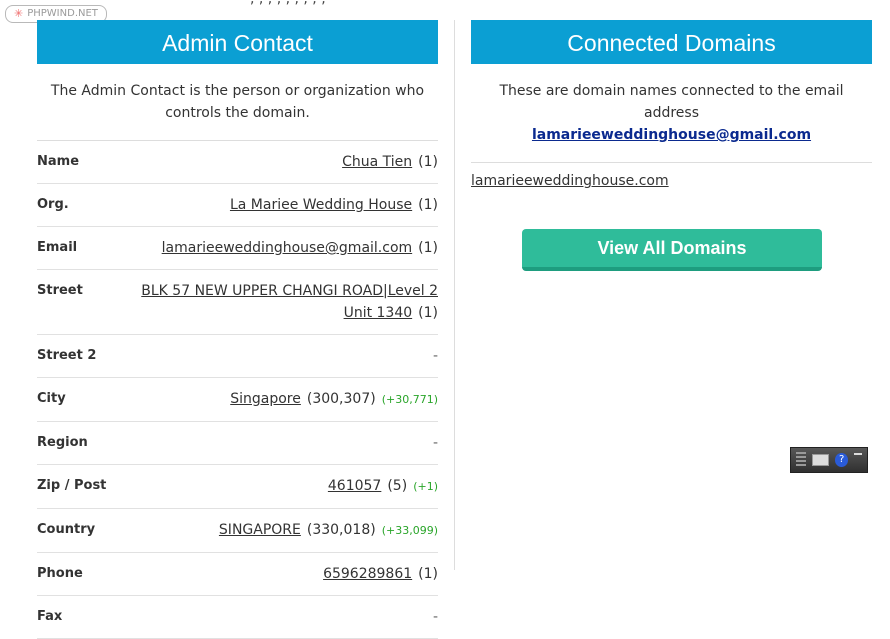 The height and width of the screenshot is (639, 890). I want to click on contact-value-cell: lamarieeweddinghouse@gmail.com (1), so click(285, 248).